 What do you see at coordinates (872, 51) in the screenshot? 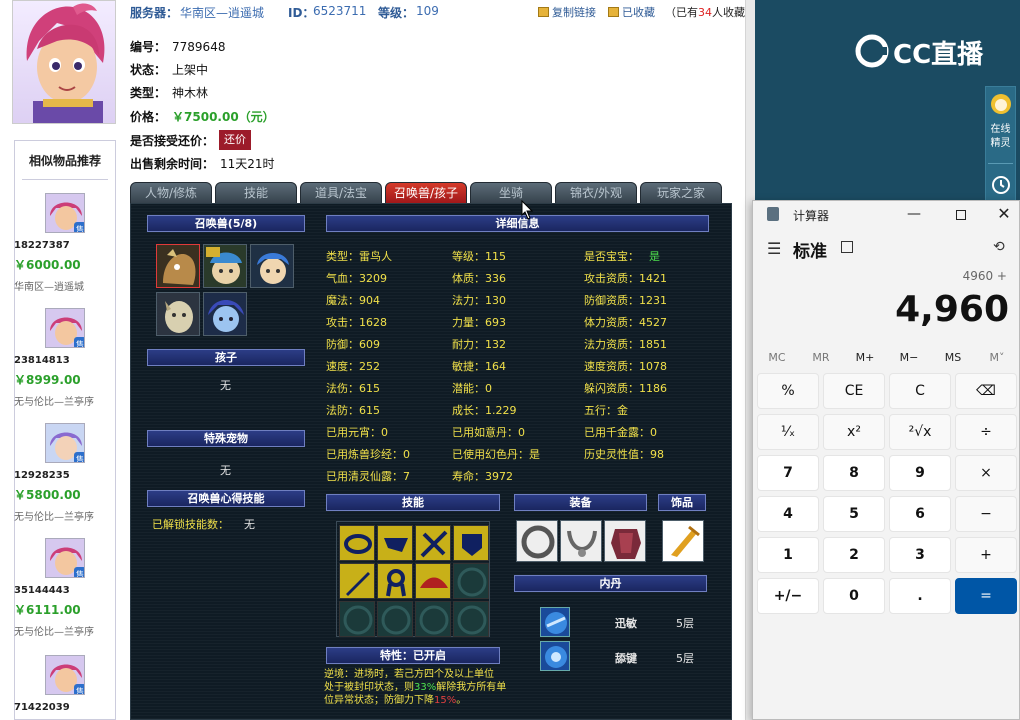
I see `cc-logo-icon` at bounding box center [872, 51].